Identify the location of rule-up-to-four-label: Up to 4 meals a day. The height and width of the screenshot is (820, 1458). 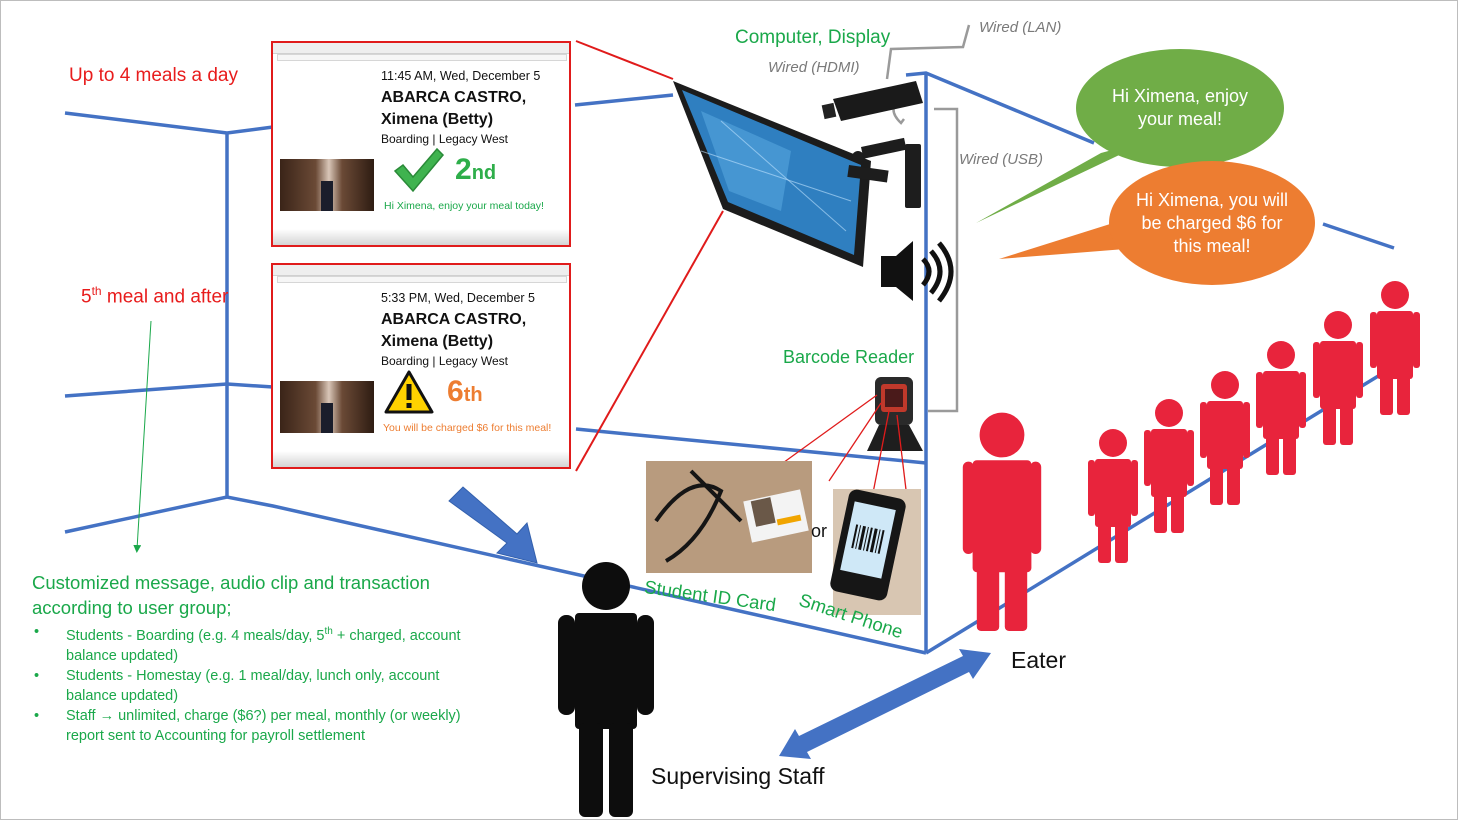
(153, 75).